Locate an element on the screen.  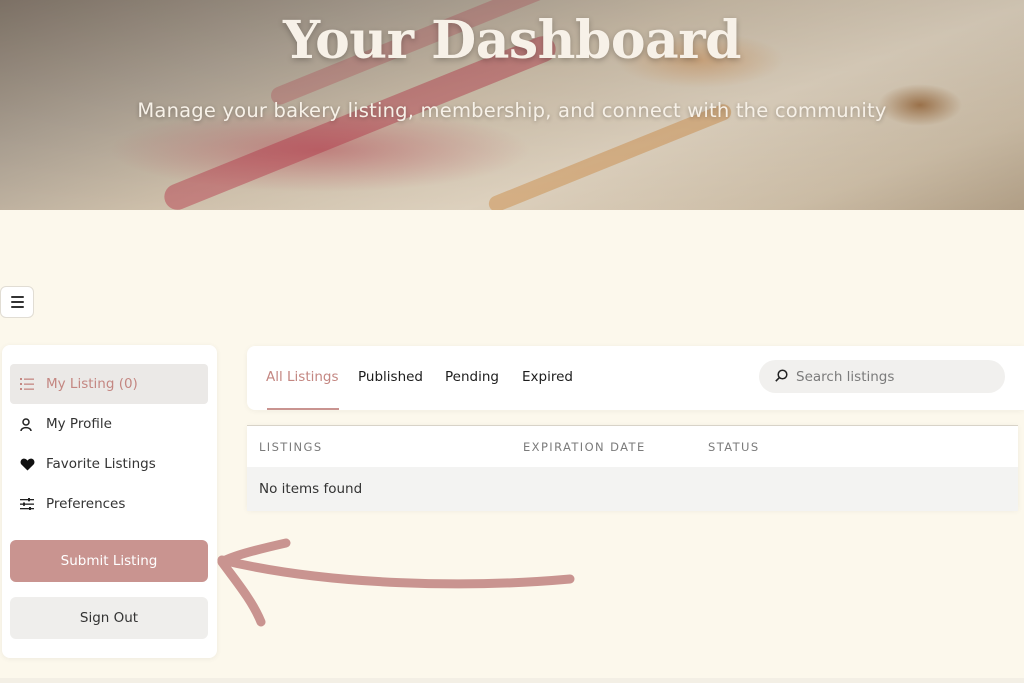
tab-pending: Pending is located at coordinates (472, 377).